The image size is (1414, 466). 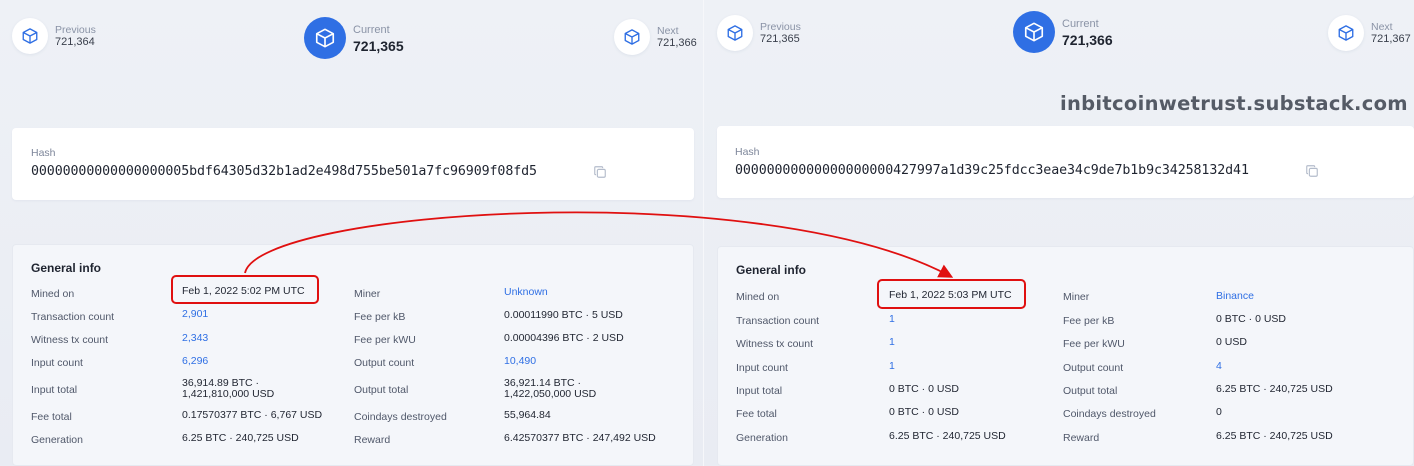 What do you see at coordinates (1274, 436) in the screenshot?
I see `reward-value: 6.25 BTC · 240,725 USD` at bounding box center [1274, 436].